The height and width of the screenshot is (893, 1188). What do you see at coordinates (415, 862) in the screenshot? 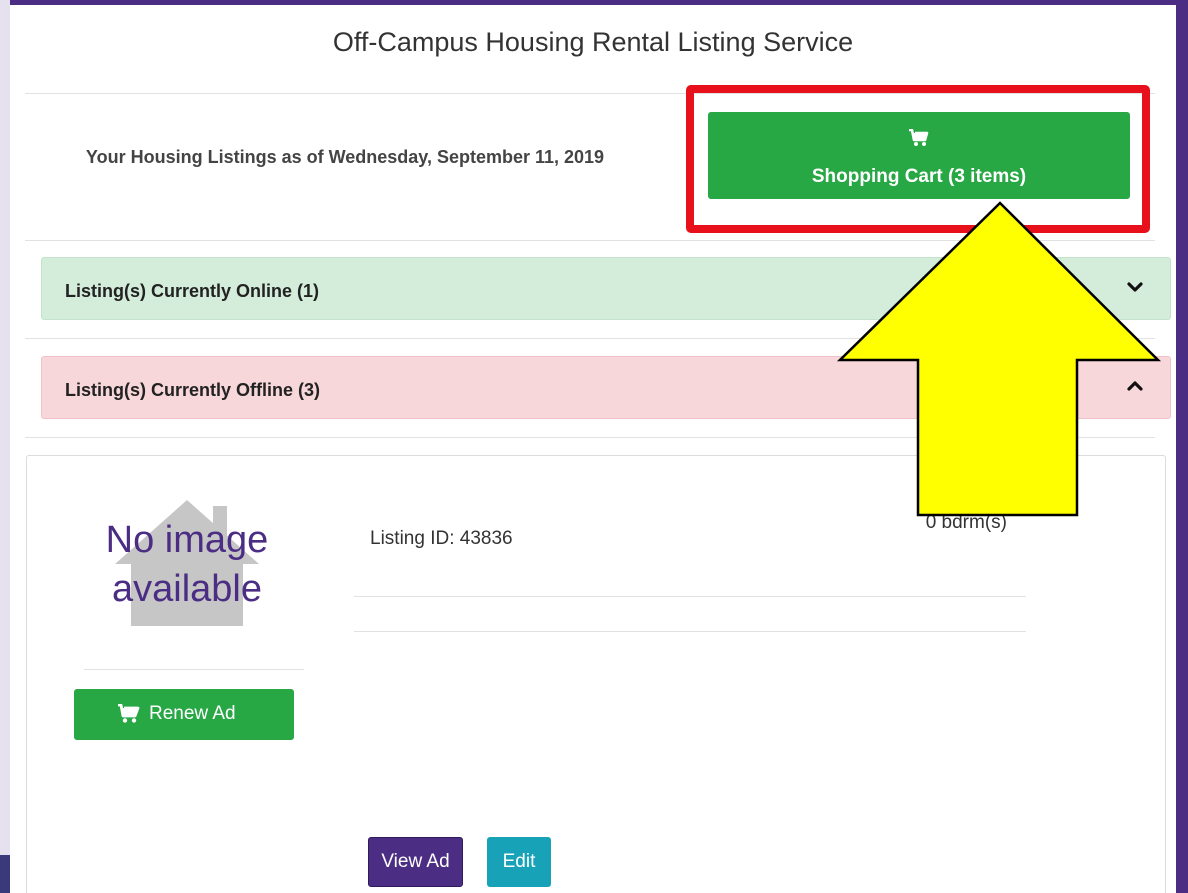
I see `view-ad-button: View Ad` at bounding box center [415, 862].